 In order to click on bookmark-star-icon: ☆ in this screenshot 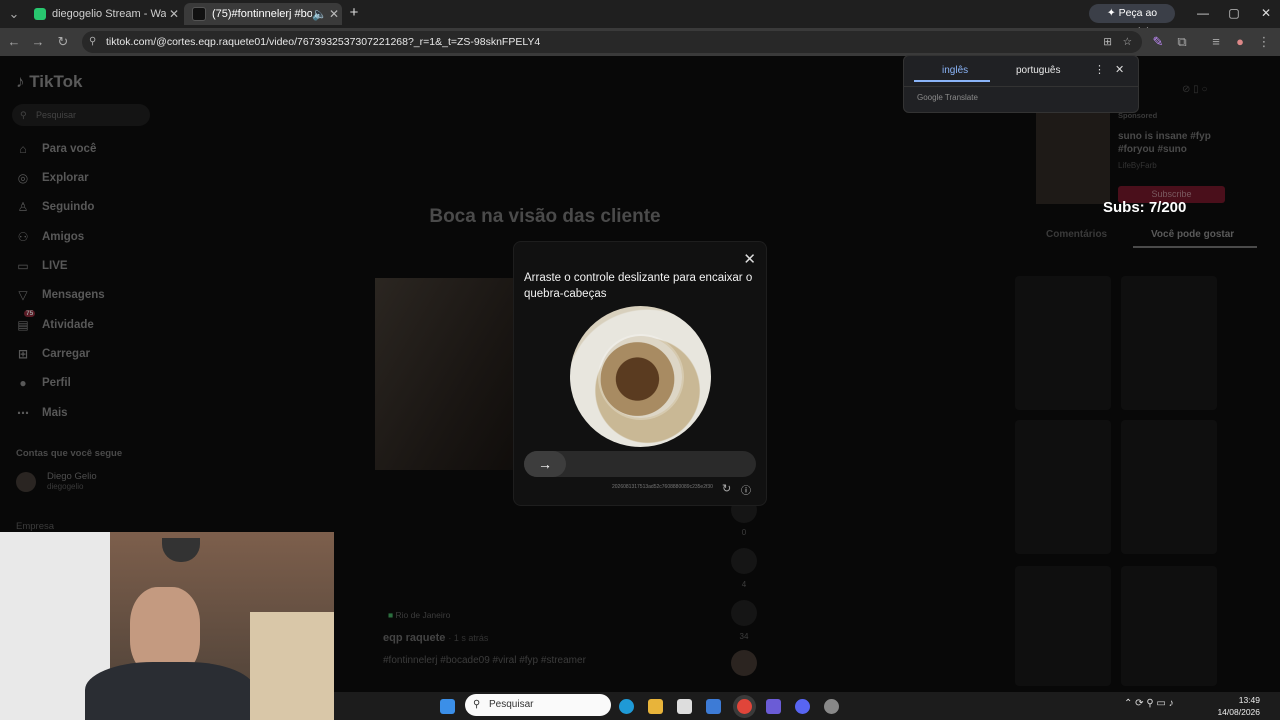, I will do `click(1127, 42)`.